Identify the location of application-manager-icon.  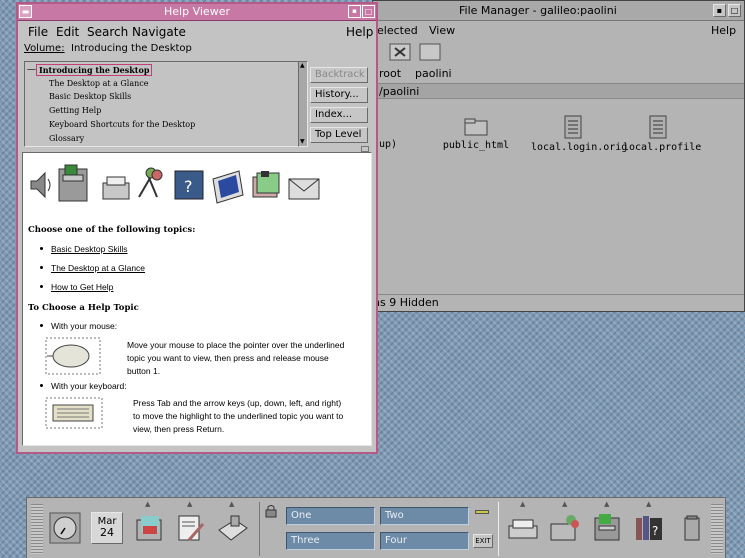
(607, 528).